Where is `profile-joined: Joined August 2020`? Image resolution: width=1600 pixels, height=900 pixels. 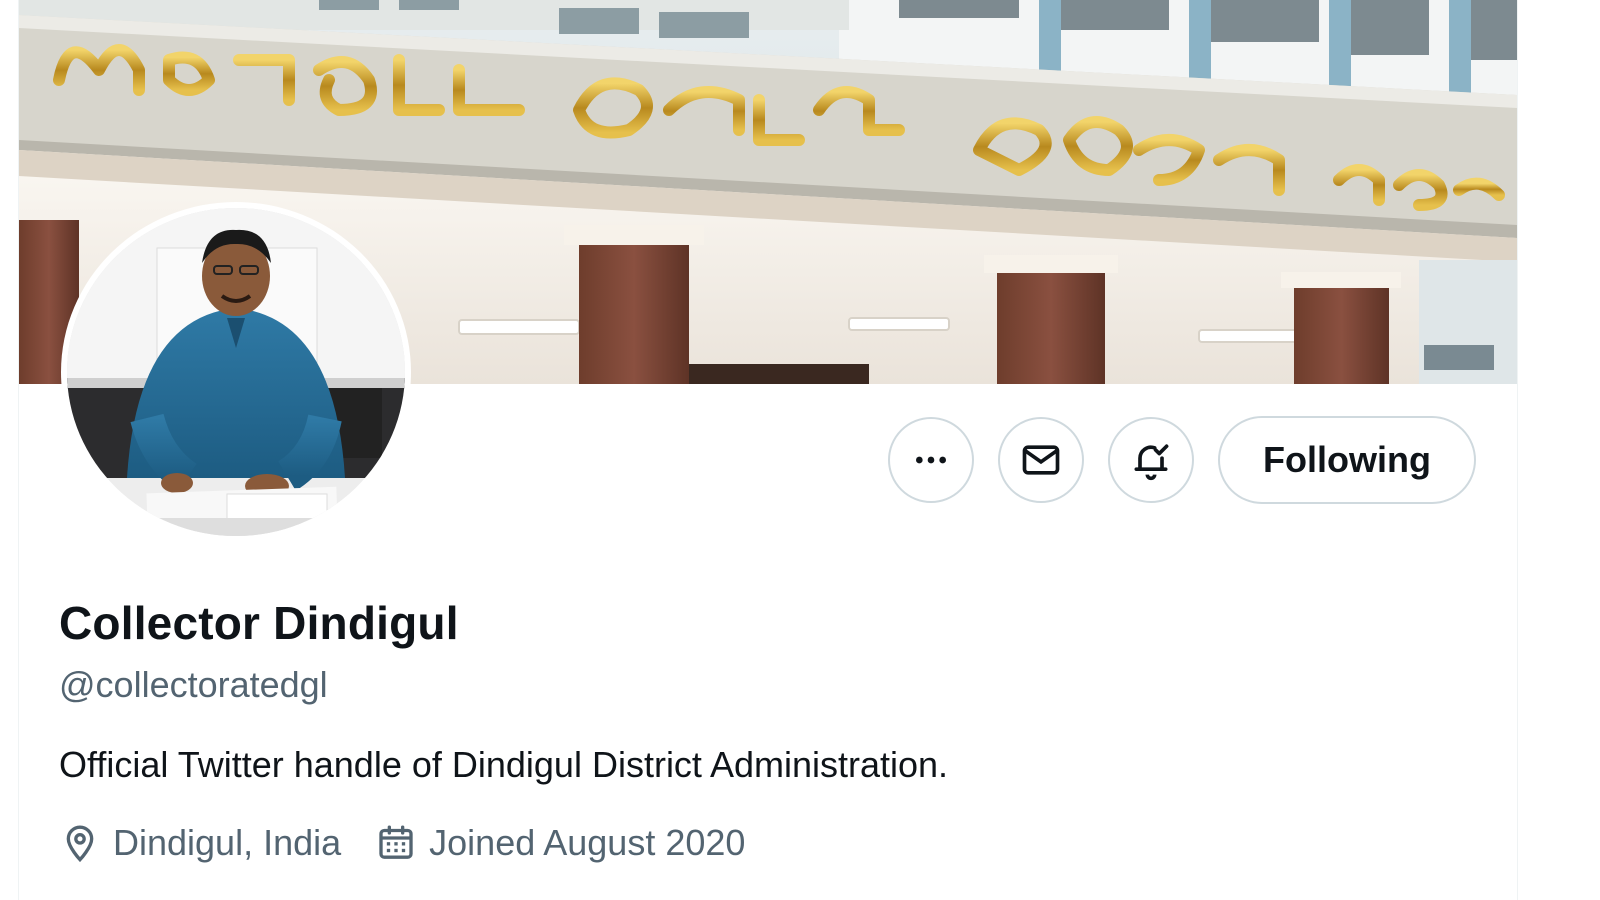 profile-joined: Joined August 2020 is located at coordinates (560, 843).